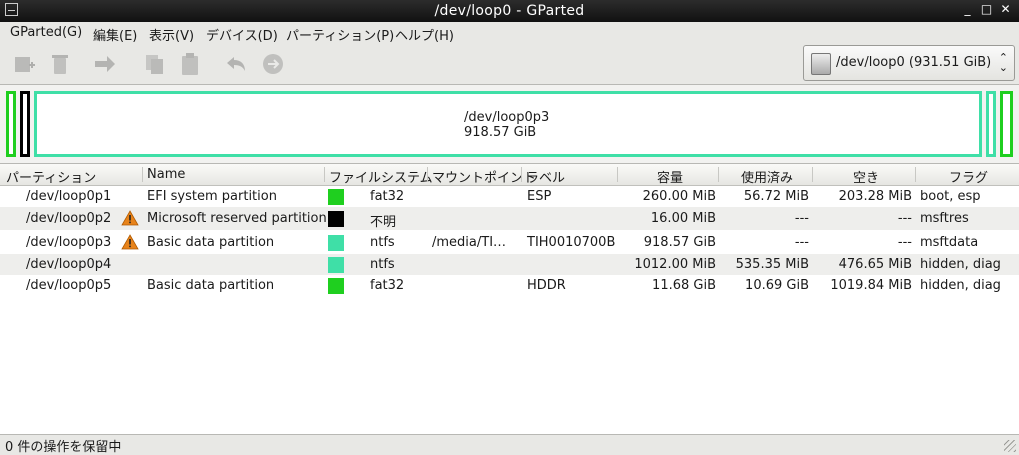 This screenshot has height=455, width=1019. I want to click on partition-free: 476.65 MiB, so click(875, 264).